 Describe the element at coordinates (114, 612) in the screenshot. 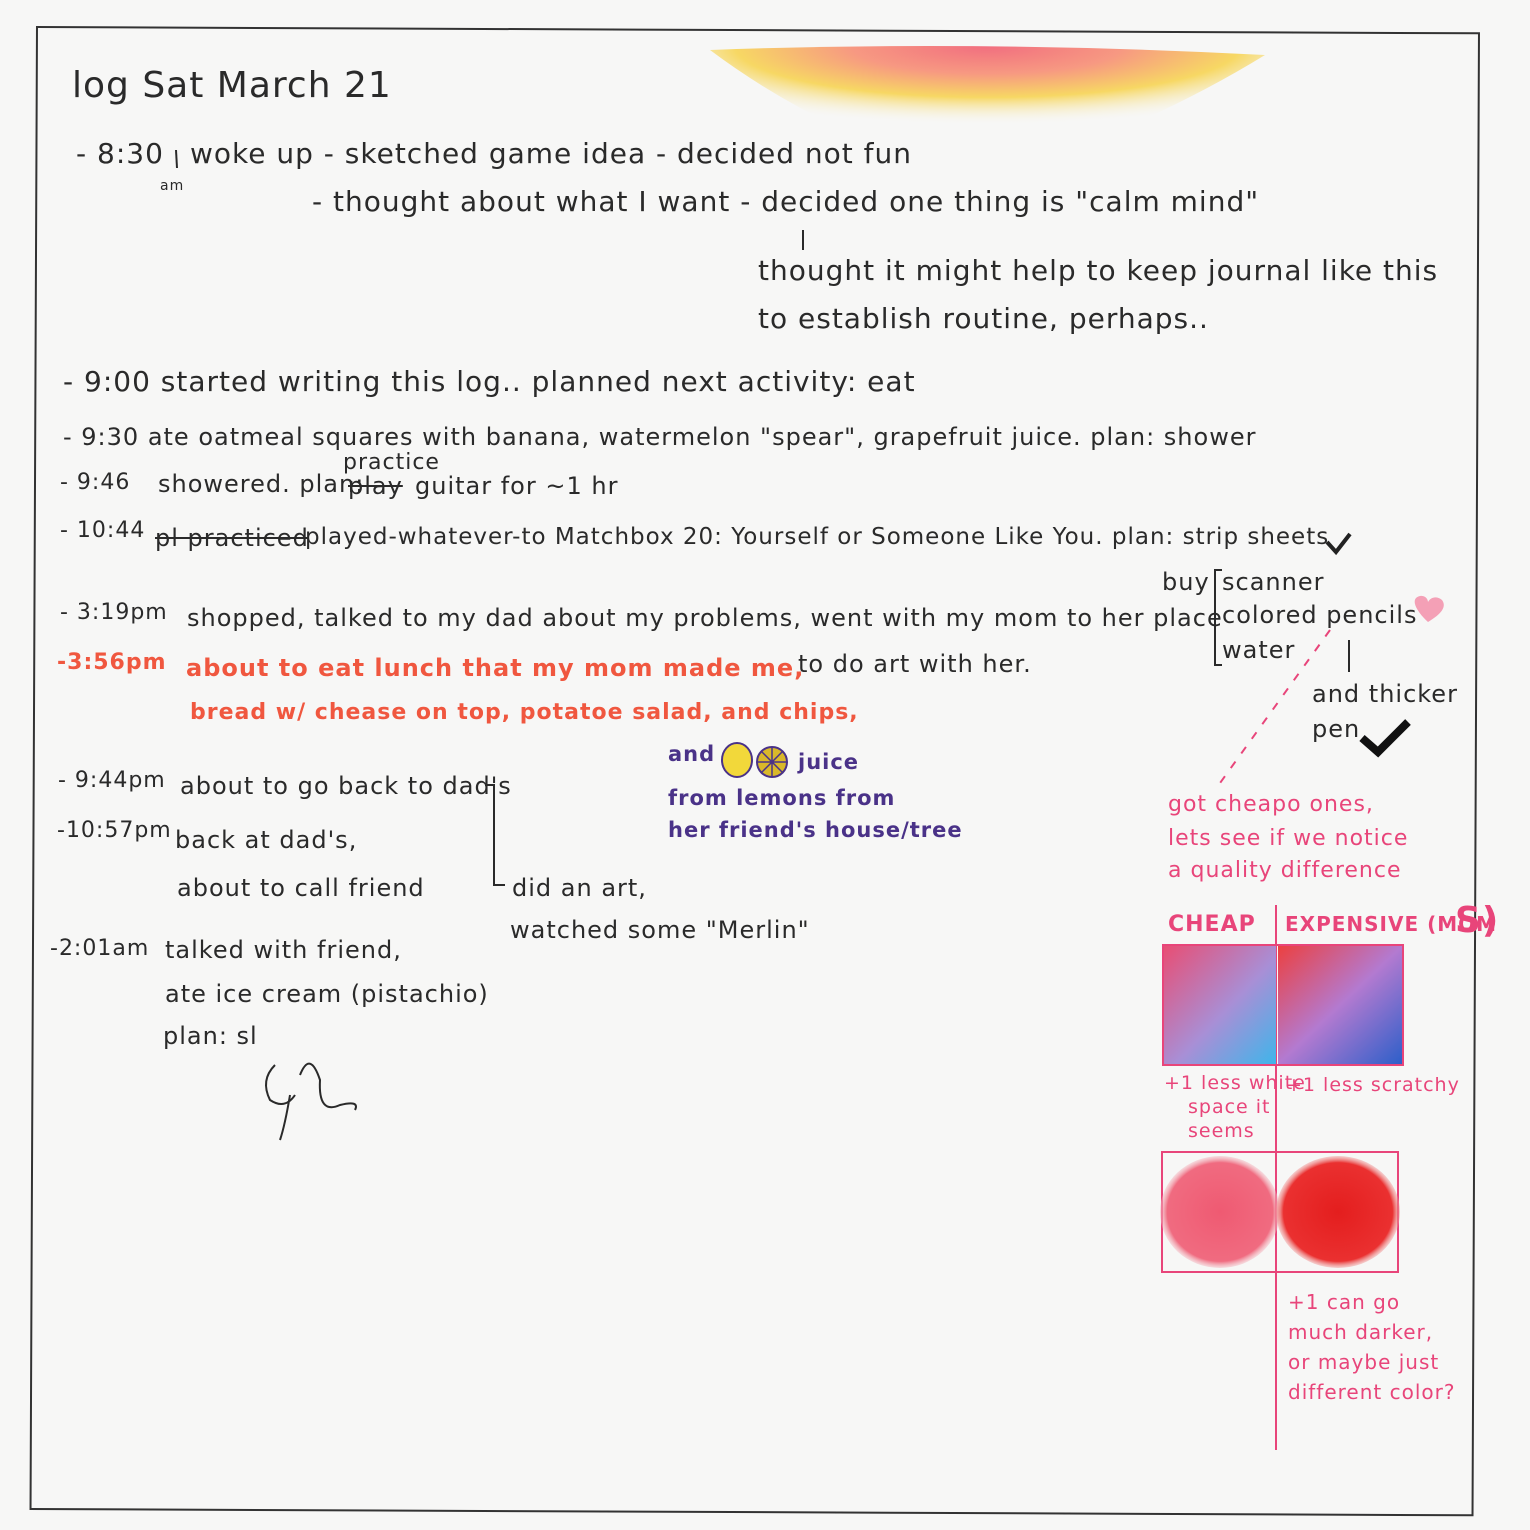

I see `entry-319-time: - 3:19pm` at that location.